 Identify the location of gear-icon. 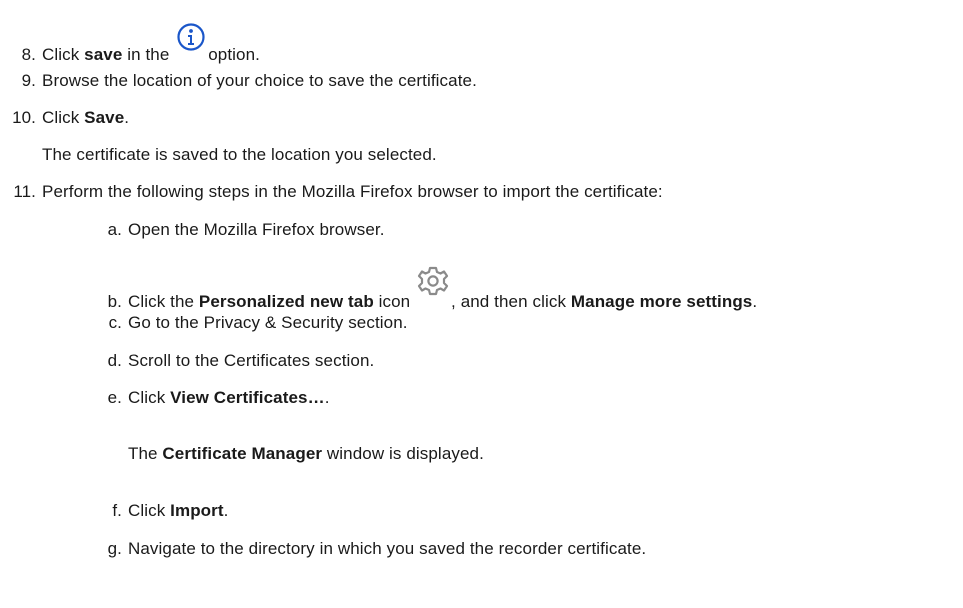
(433, 284).